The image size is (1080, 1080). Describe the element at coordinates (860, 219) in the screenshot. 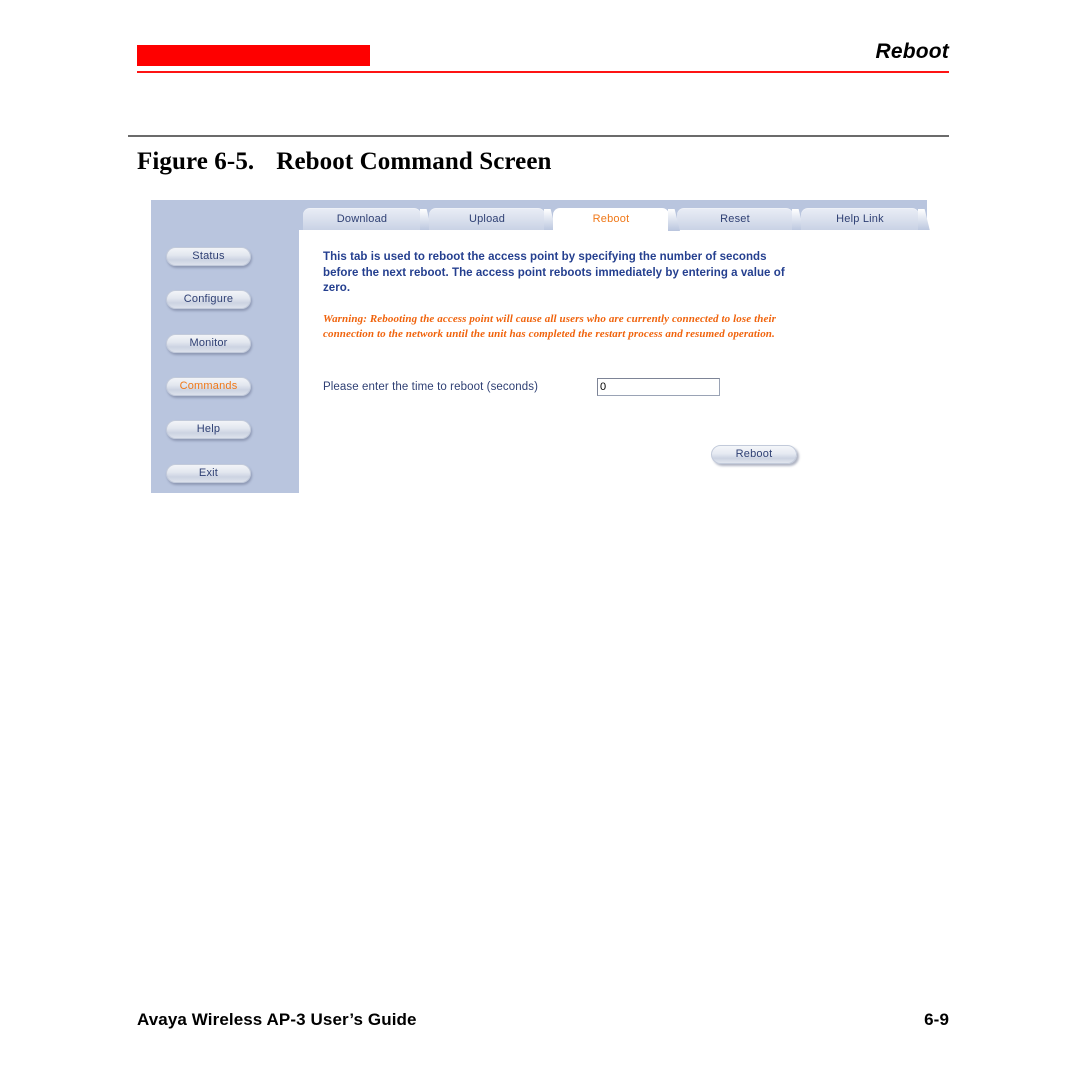

I see `tab-help-link-label: Help Link` at that location.